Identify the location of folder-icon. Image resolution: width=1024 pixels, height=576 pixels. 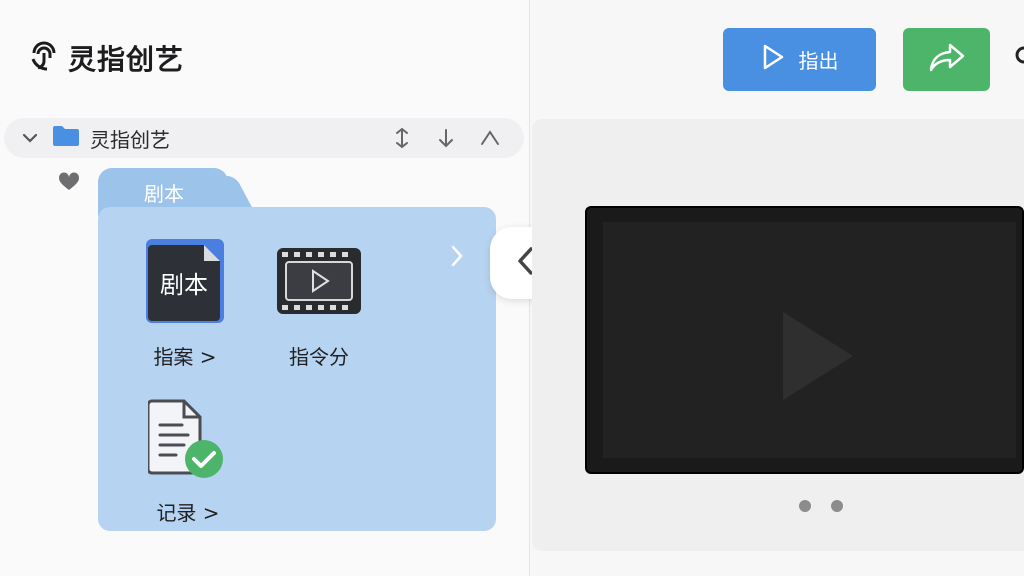
(66, 138).